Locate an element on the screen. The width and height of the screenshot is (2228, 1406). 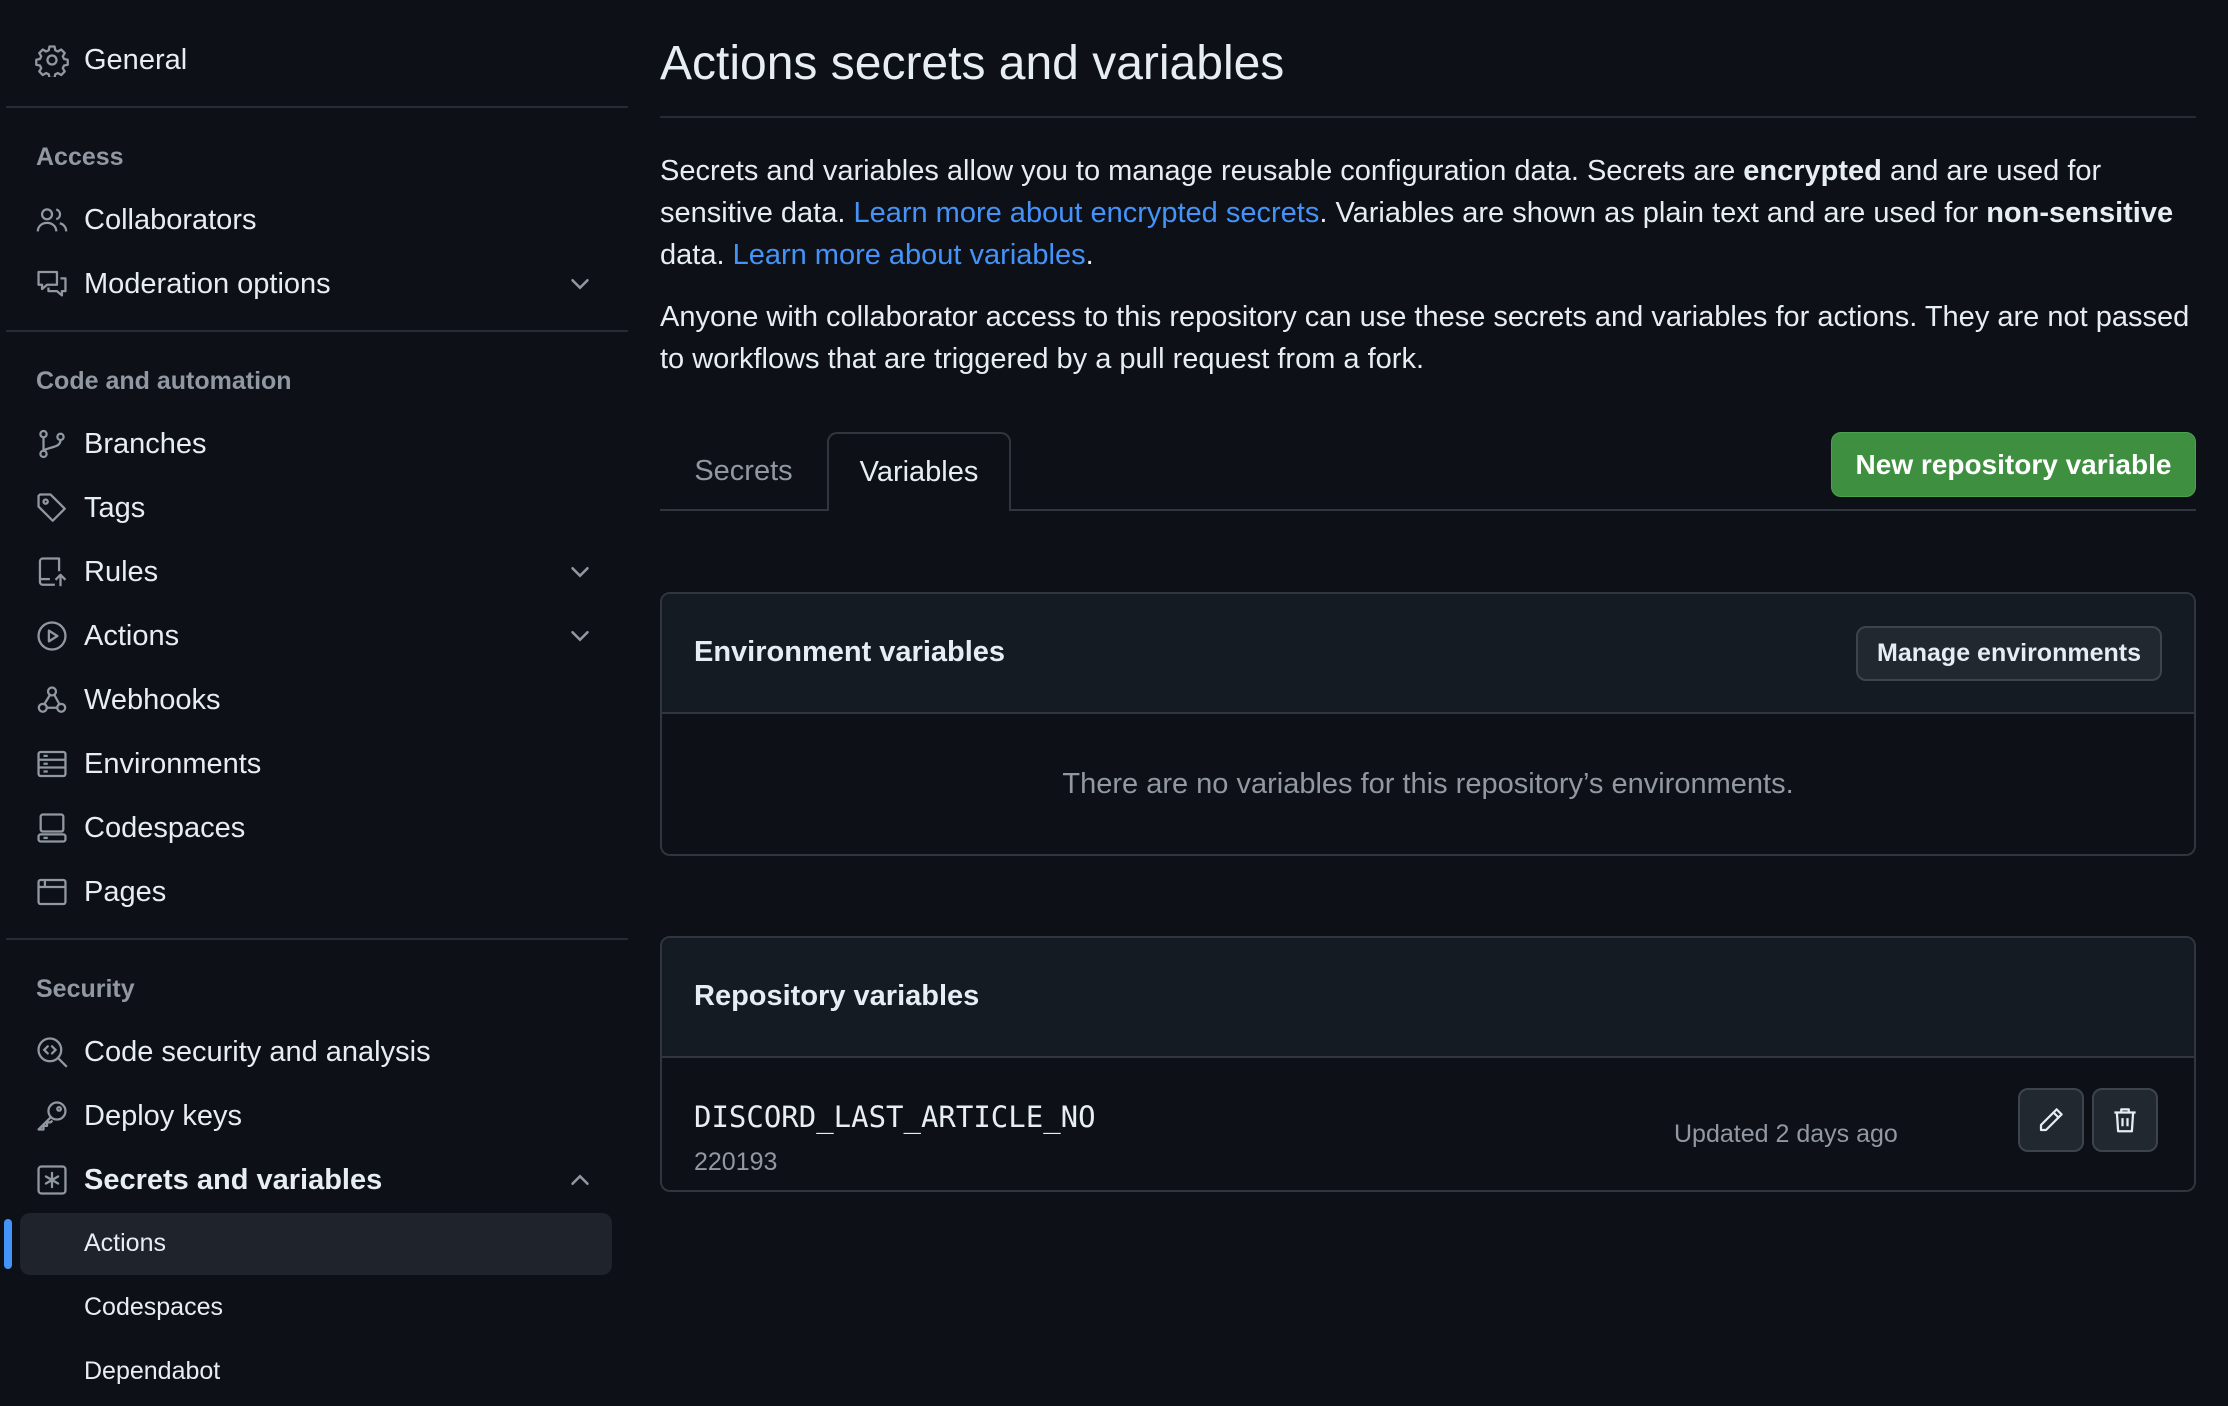
sidebar-item-label: Collaborators is located at coordinates (170, 219).